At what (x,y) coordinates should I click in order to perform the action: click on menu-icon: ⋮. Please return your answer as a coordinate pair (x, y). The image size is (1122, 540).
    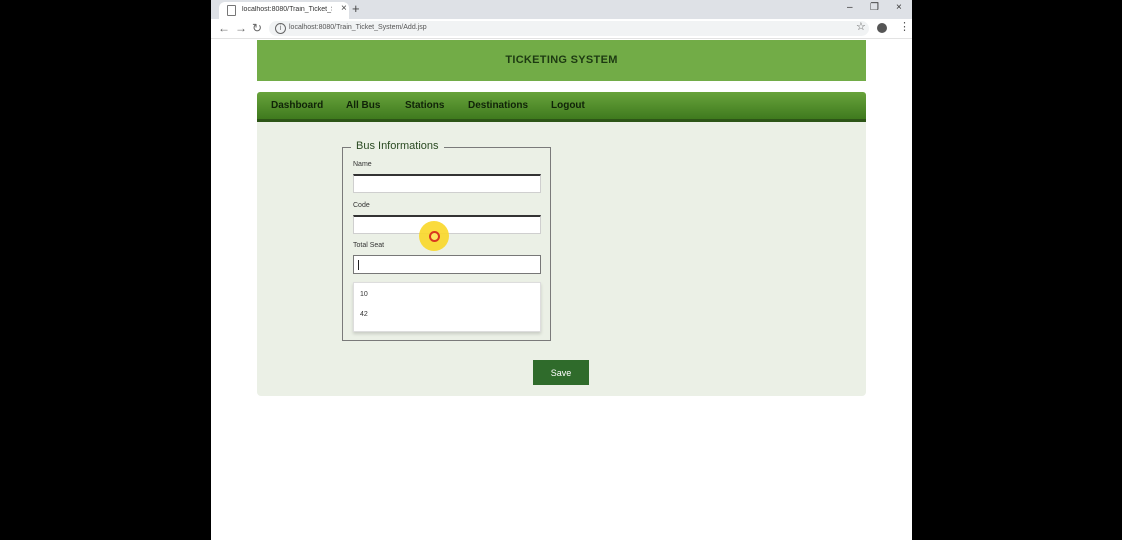
    Looking at the image, I should click on (904, 27).